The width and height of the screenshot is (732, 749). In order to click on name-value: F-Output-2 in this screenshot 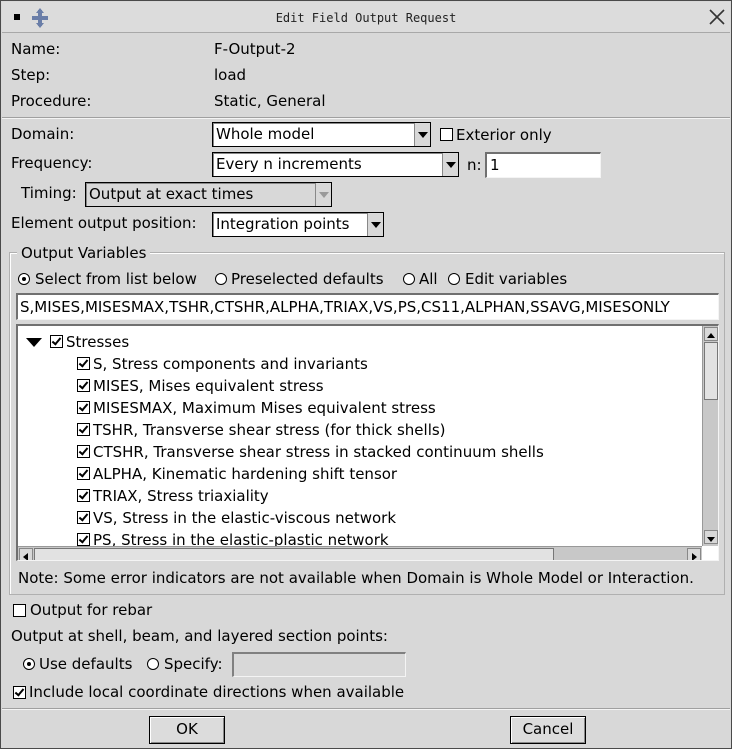, I will do `click(255, 49)`.